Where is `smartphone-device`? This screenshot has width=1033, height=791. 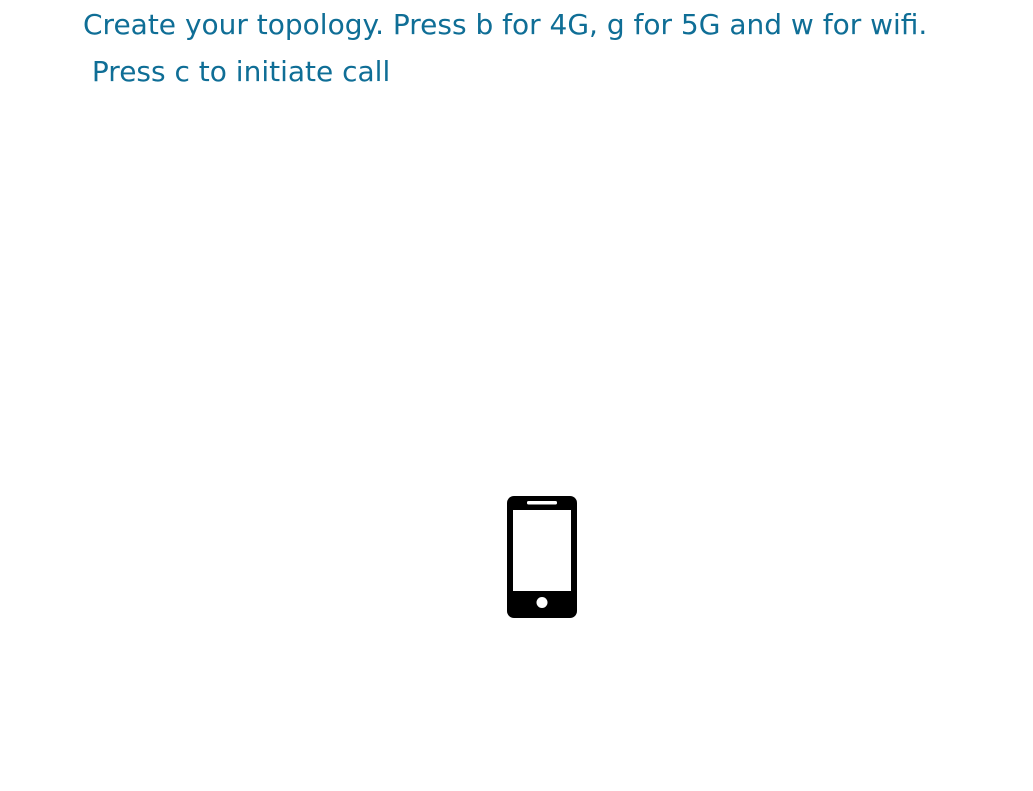 smartphone-device is located at coordinates (542, 557).